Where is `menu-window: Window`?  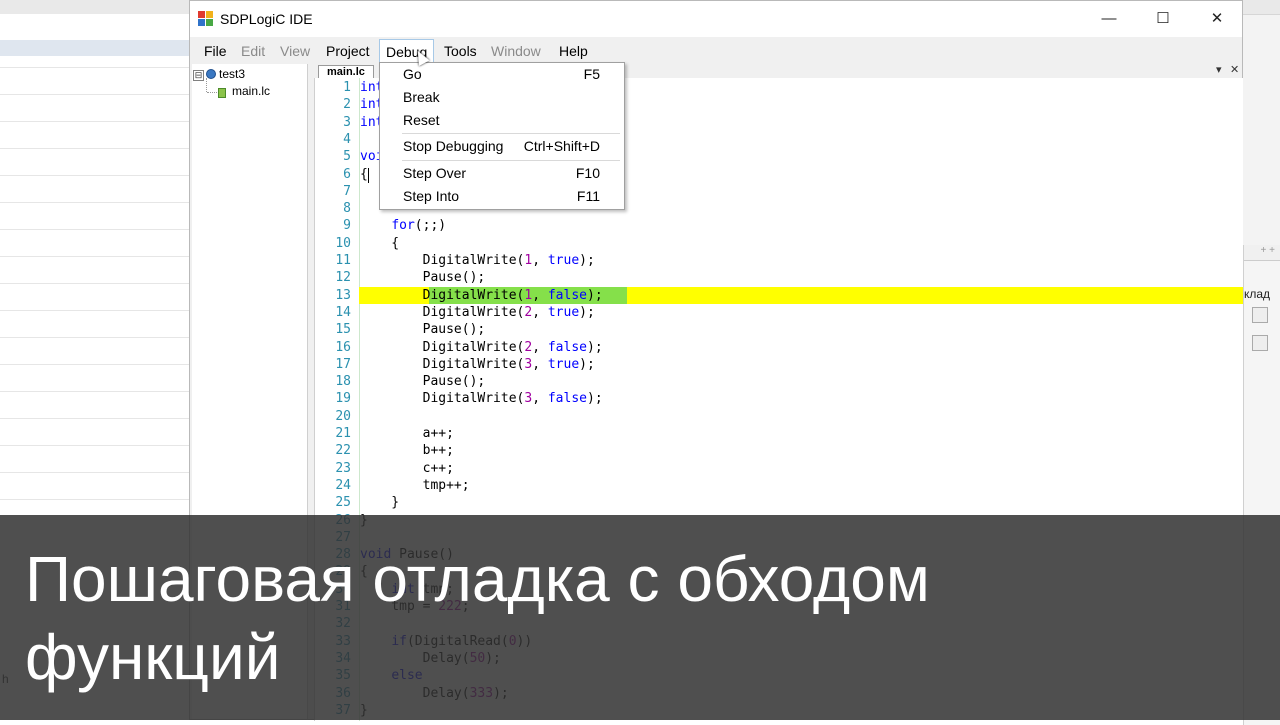 menu-window: Window is located at coordinates (516, 51).